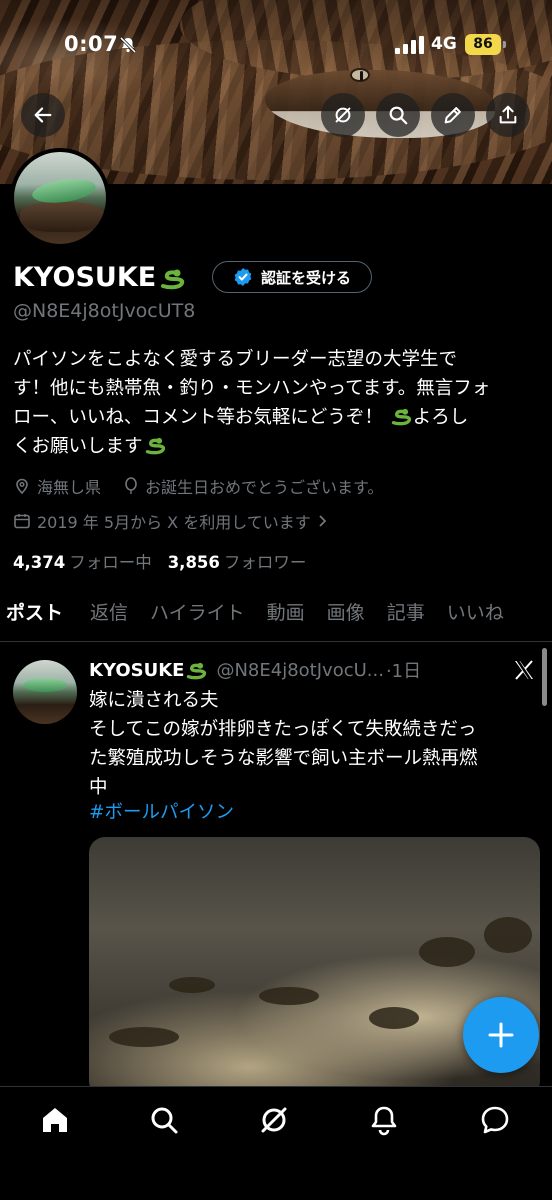 This screenshot has width=552, height=1200. I want to click on get-verified-button: 認証を受ける, so click(292, 277).